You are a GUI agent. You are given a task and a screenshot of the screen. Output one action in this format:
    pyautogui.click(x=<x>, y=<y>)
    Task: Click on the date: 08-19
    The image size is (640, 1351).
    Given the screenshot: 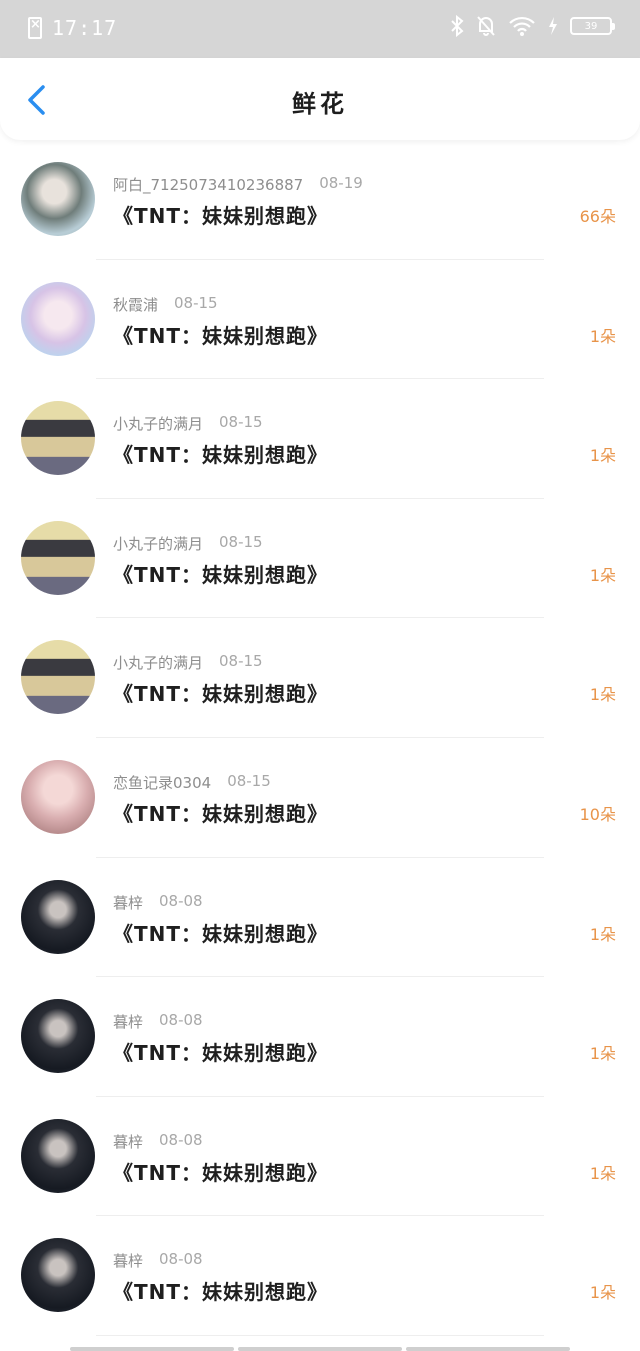 What is the action you would take?
    pyautogui.click(x=341, y=183)
    